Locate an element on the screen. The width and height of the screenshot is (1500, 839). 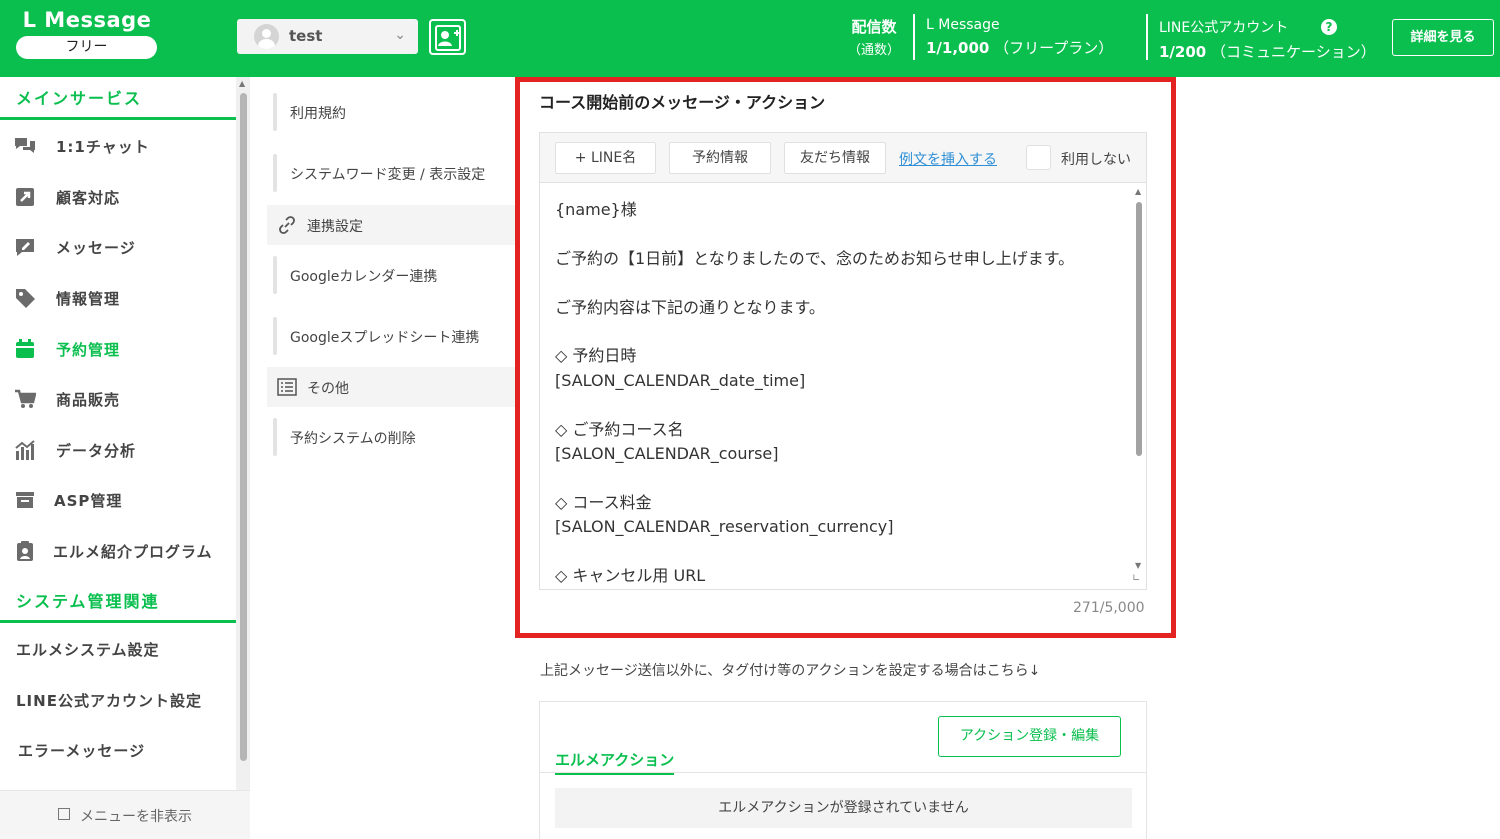
insert-line-name-button: + LINE名 is located at coordinates (605, 158).